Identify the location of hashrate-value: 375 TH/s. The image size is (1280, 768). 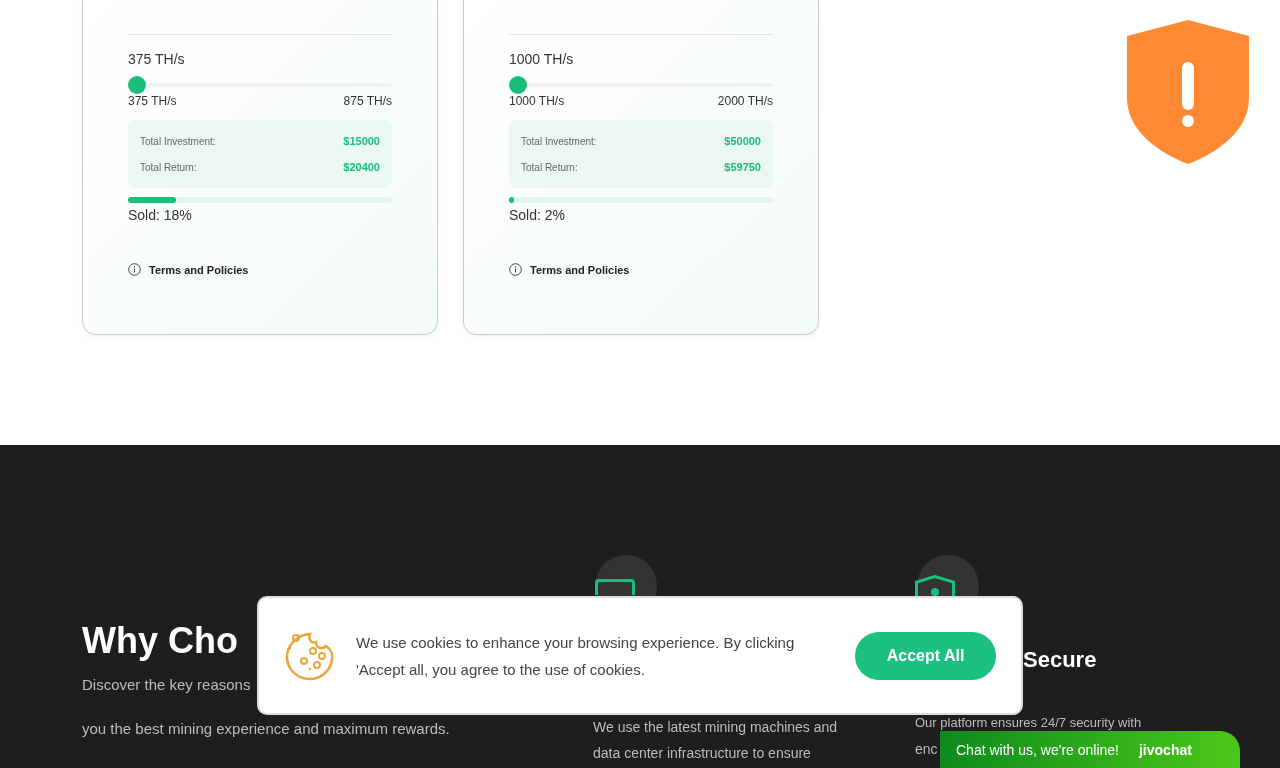
(157, 60).